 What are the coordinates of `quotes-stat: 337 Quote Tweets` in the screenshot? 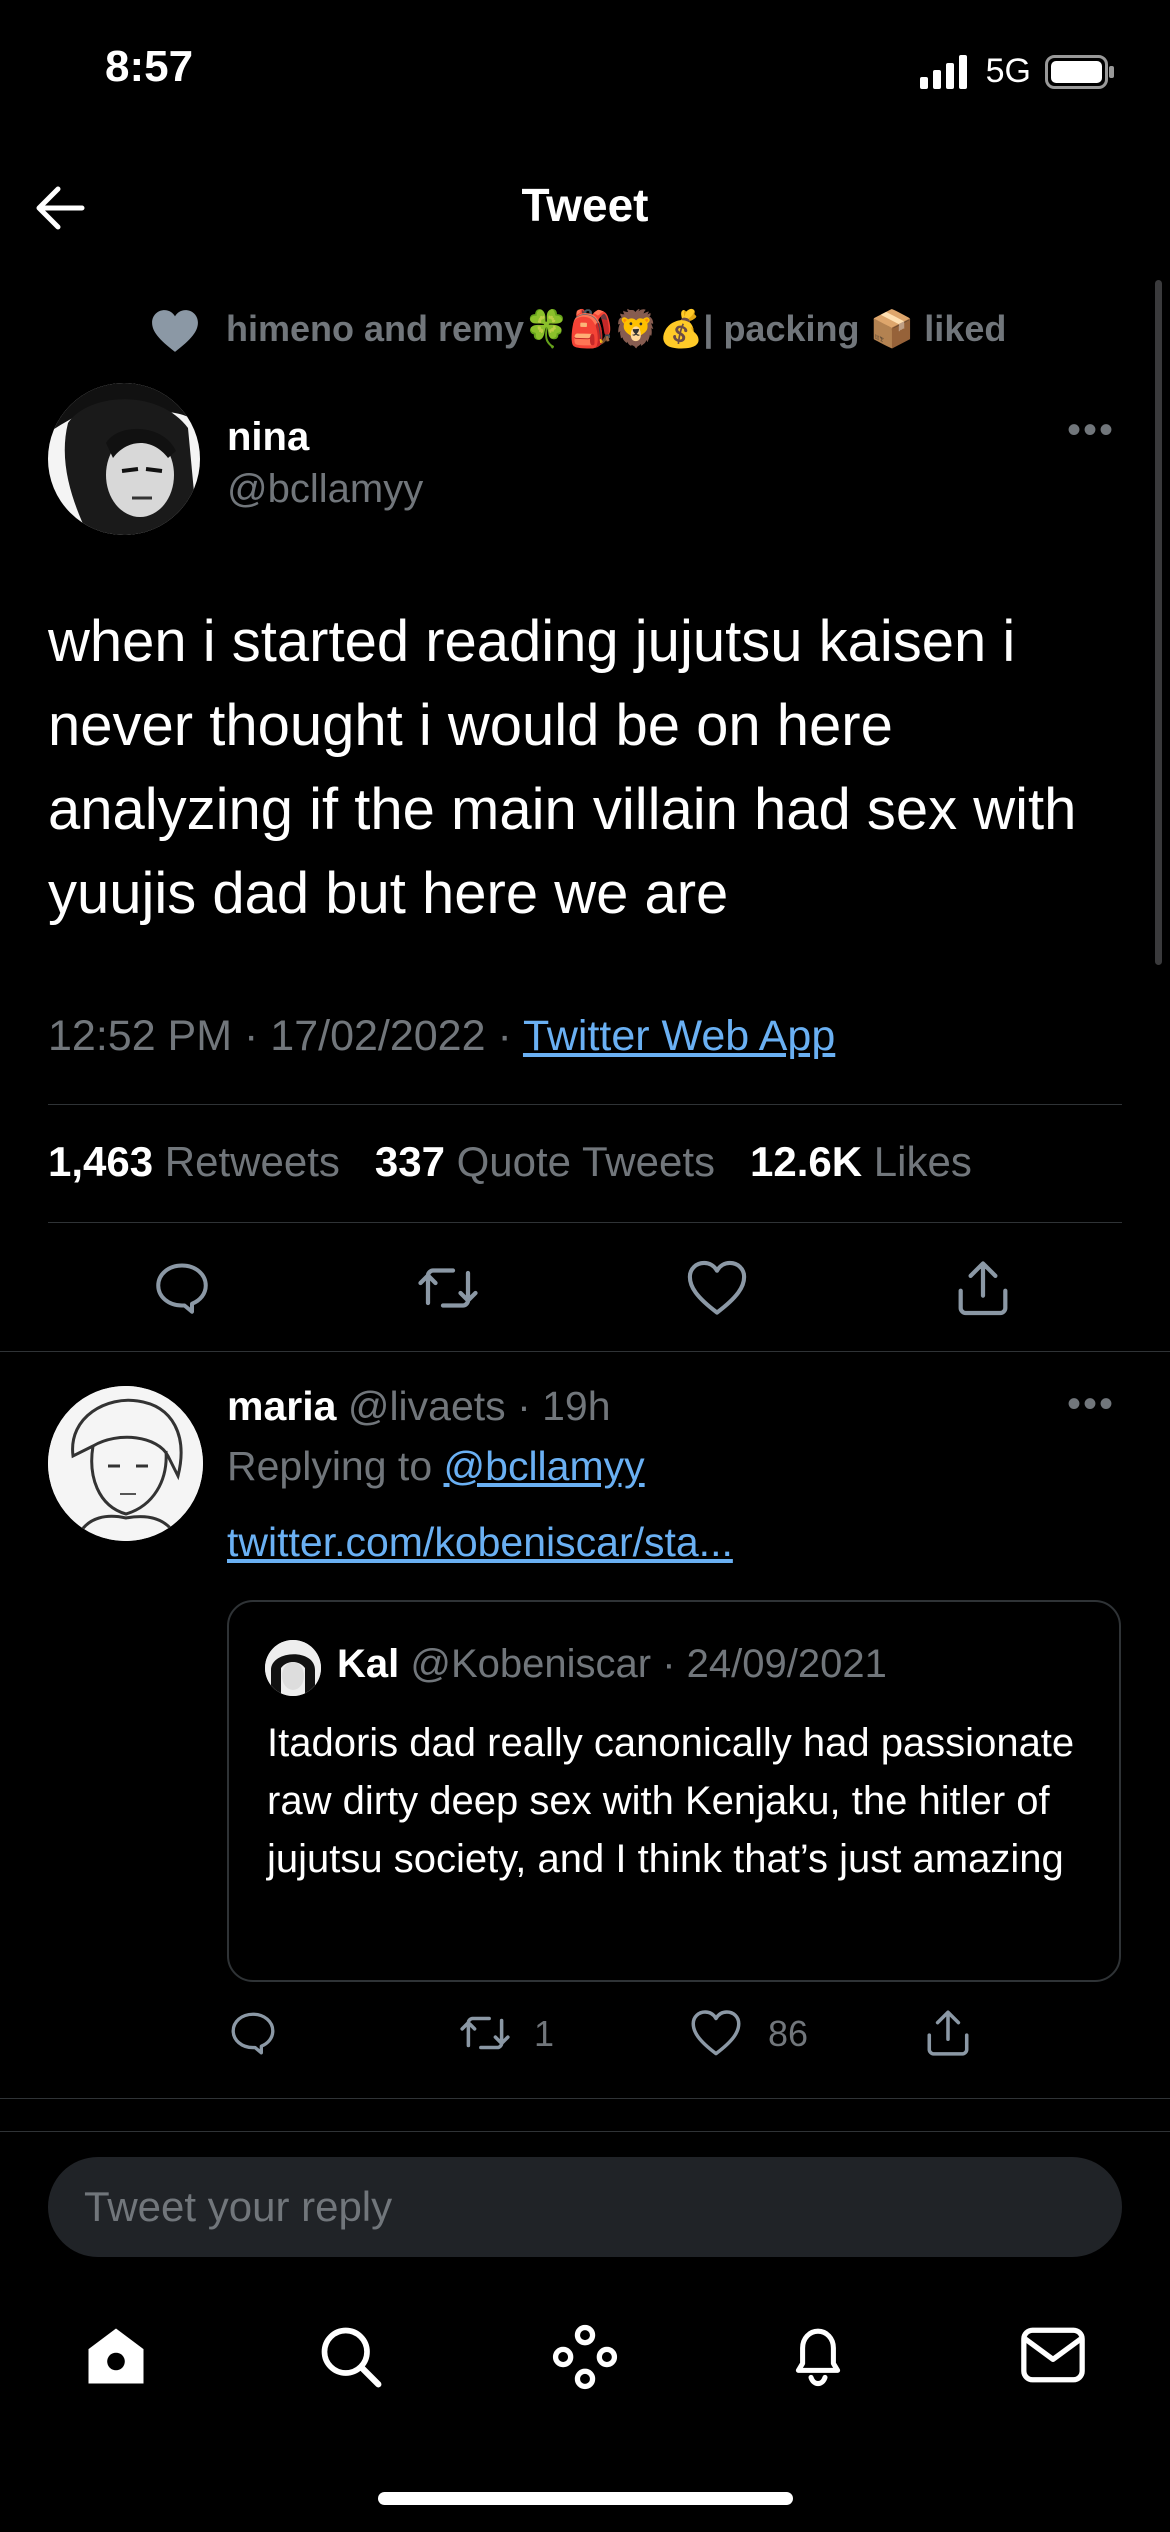 It's located at (545, 1161).